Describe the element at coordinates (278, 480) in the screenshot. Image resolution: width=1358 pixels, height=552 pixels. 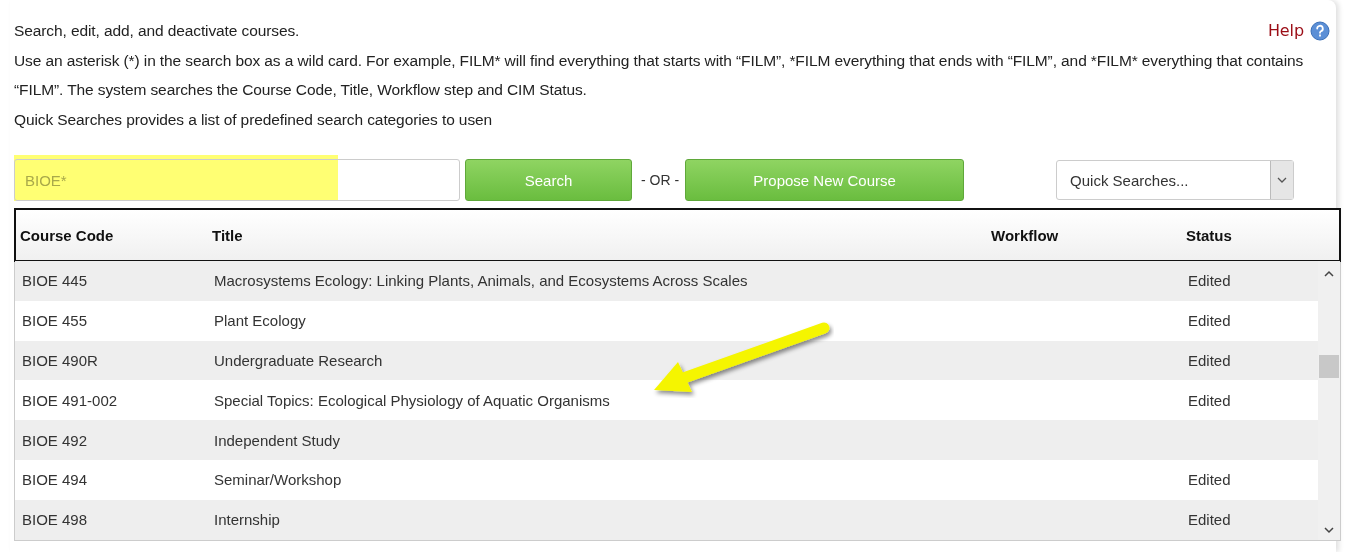
I see `title-cell-text: Seminar/Workshop` at that location.